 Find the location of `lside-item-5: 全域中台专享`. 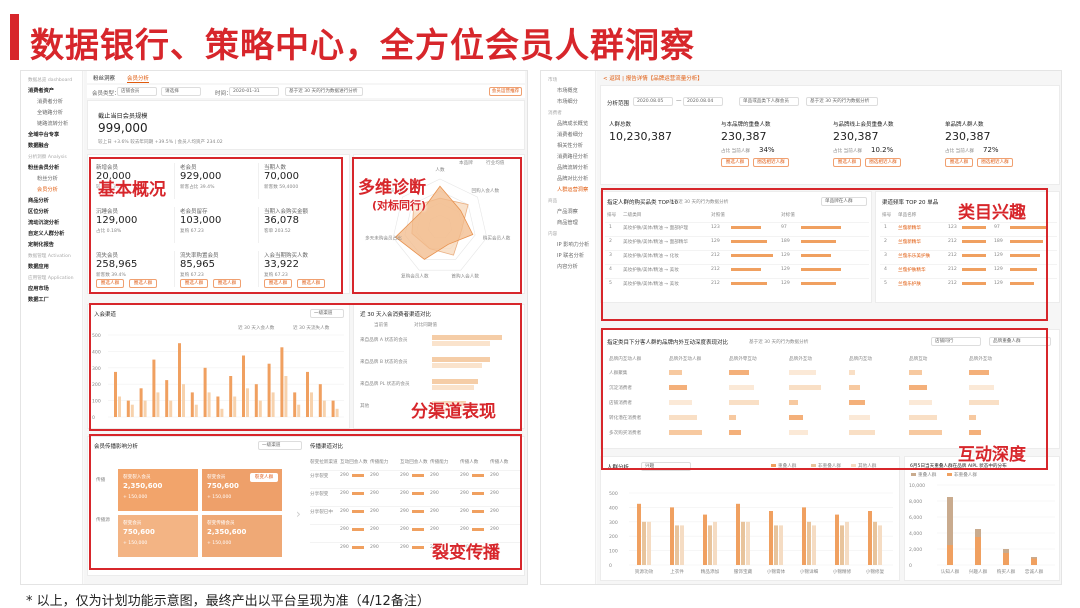

lside-item-5: 全域中台专享 is located at coordinates (51, 135).